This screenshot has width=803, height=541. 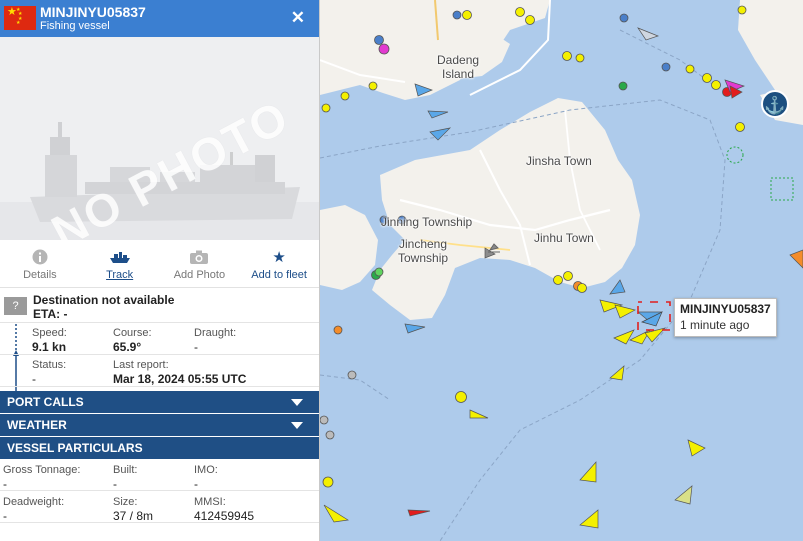 I want to click on speed-value: 9.1 kn, so click(x=49, y=347).